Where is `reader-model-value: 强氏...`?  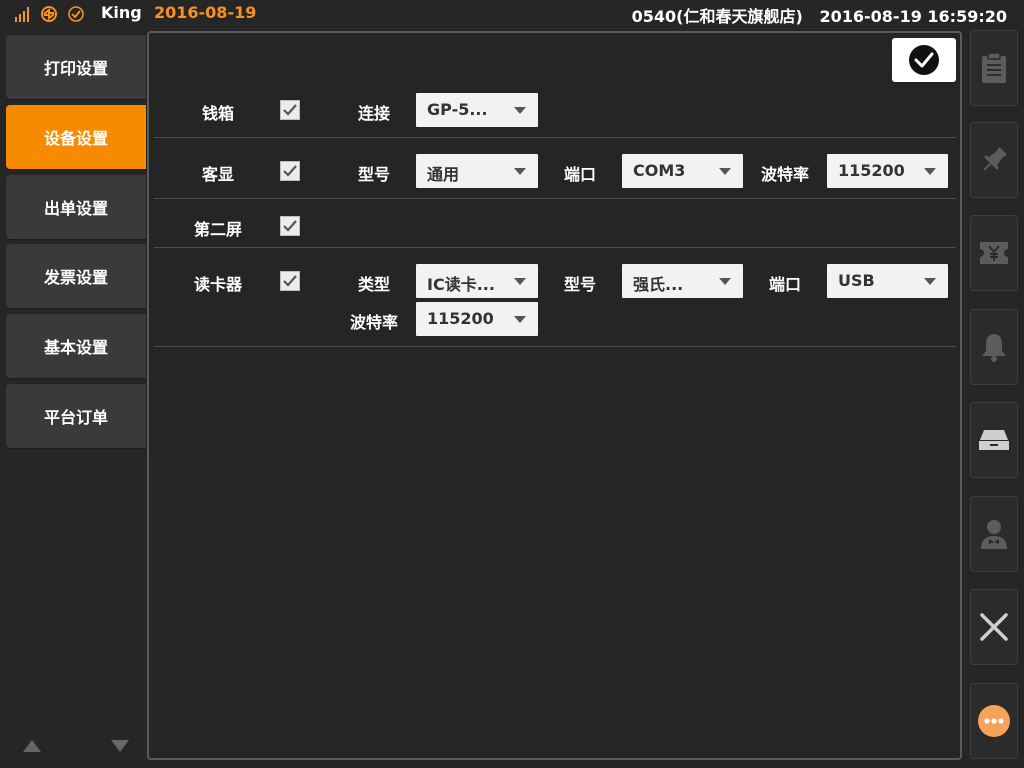 reader-model-value: 强氏... is located at coordinates (658, 284).